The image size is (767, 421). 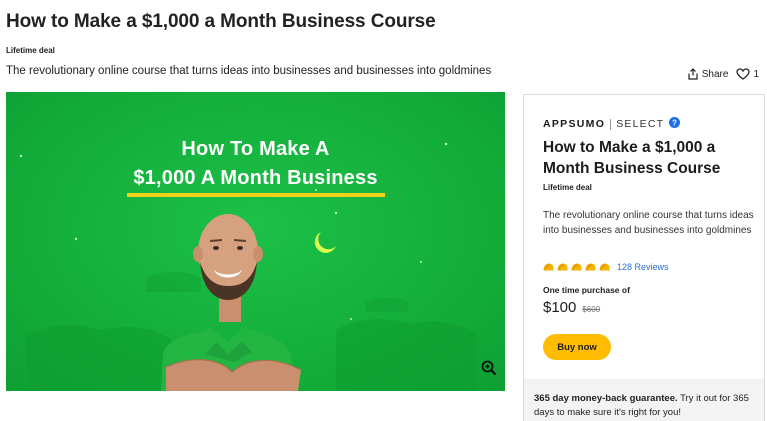 I want to click on share-button: Share, so click(x=708, y=74).